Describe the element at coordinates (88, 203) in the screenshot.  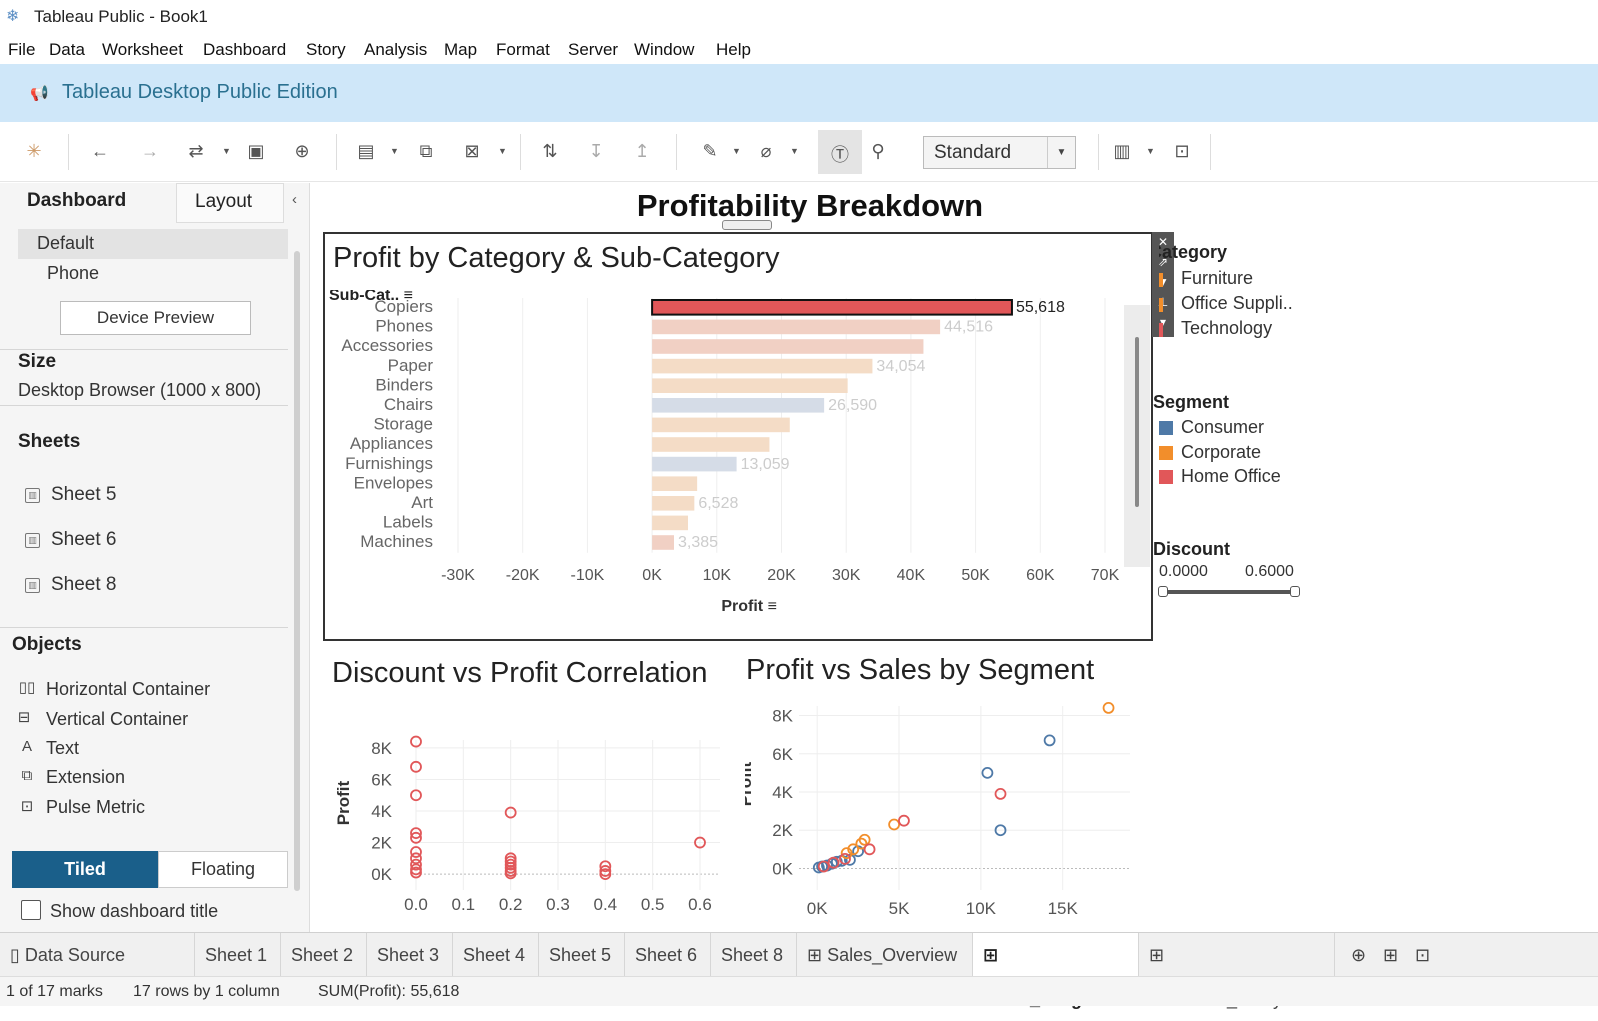
I see `tab-dashboard: Dashboard` at that location.